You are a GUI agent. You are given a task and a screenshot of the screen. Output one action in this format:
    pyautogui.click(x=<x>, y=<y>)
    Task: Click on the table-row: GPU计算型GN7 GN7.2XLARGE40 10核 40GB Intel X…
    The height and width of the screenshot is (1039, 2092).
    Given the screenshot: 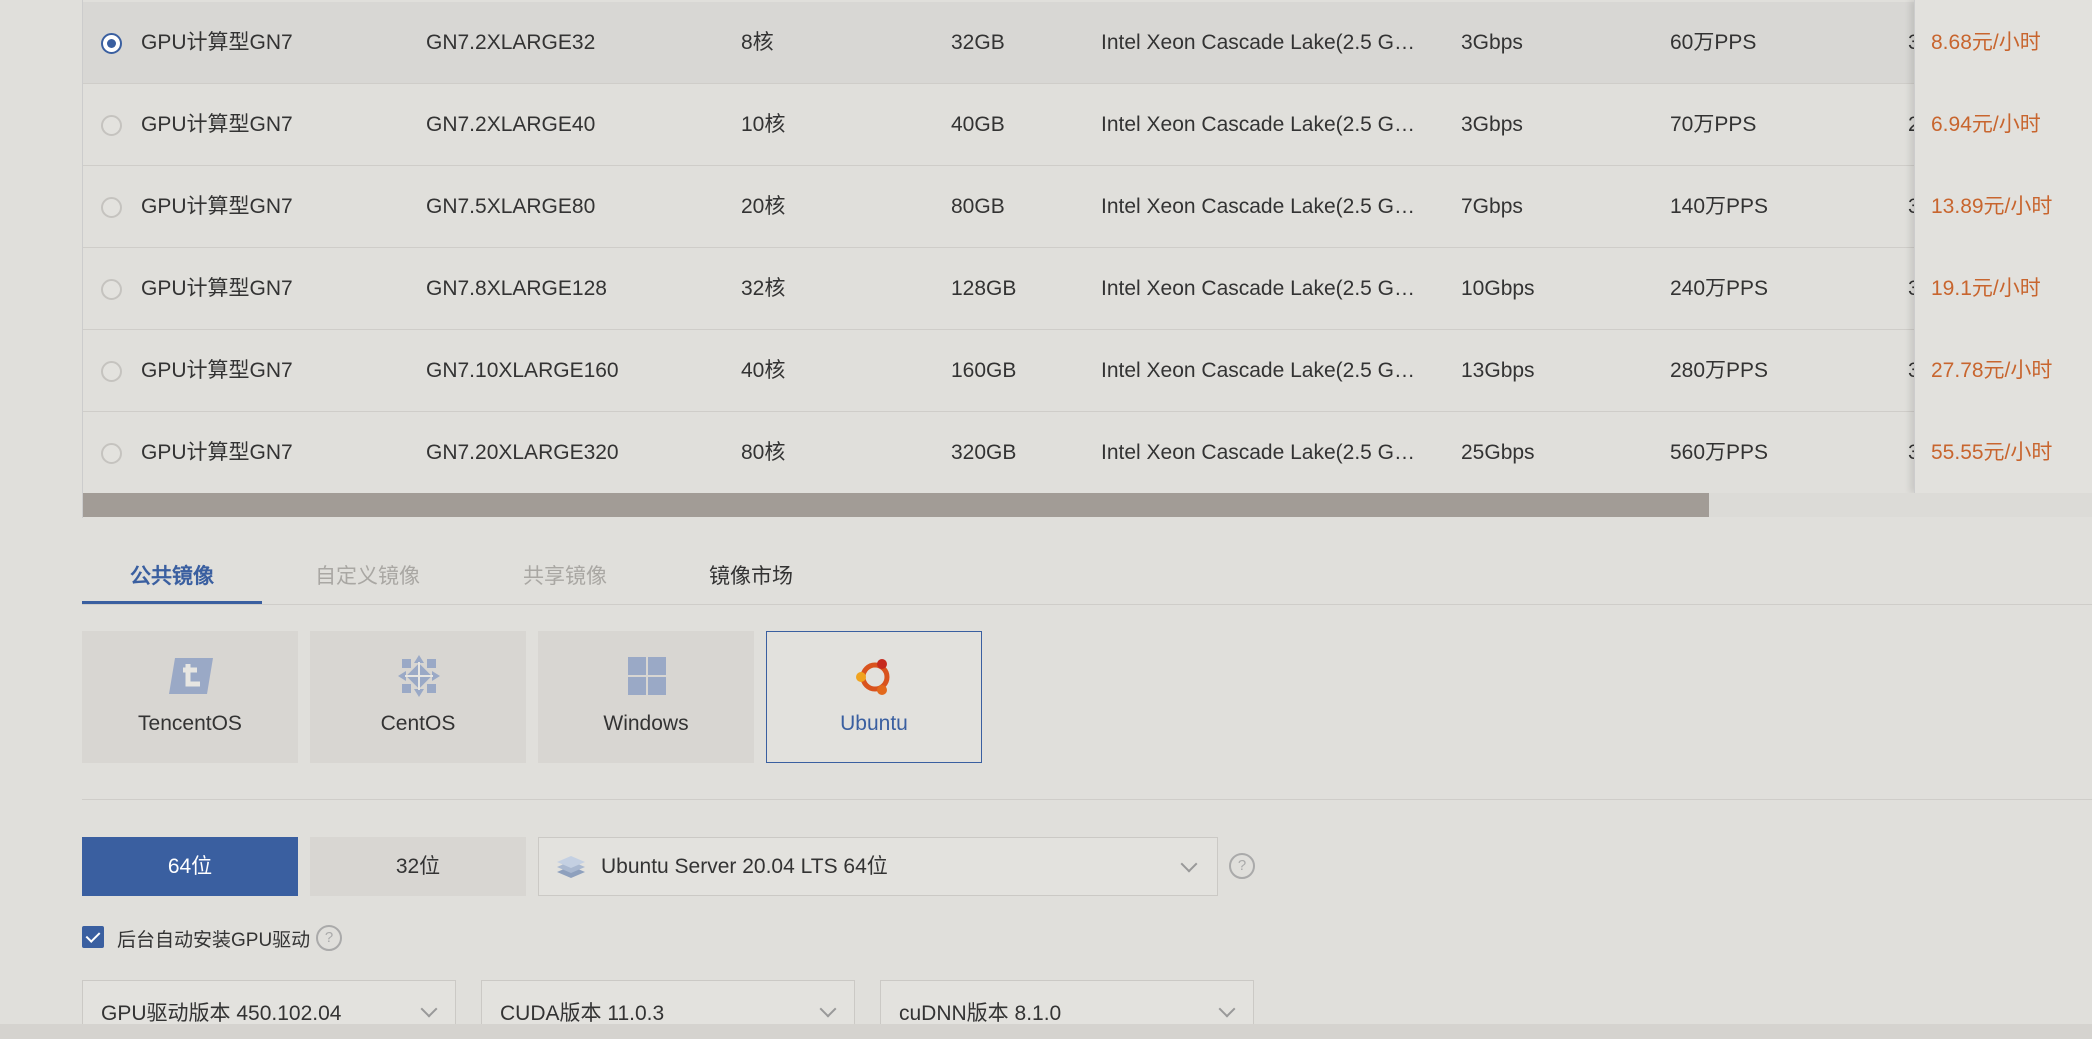 What is the action you would take?
    pyautogui.click(x=1087, y=125)
    